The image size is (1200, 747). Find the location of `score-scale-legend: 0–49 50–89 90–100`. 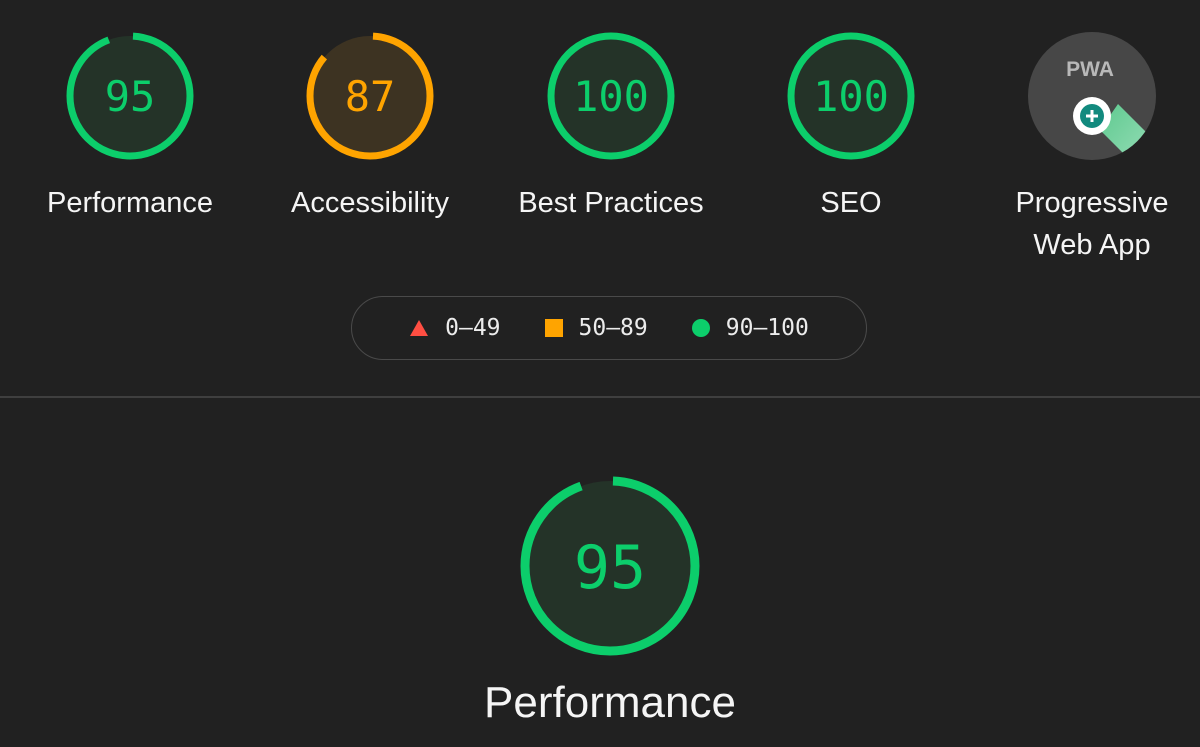

score-scale-legend: 0–49 50–89 90–100 is located at coordinates (609, 328).